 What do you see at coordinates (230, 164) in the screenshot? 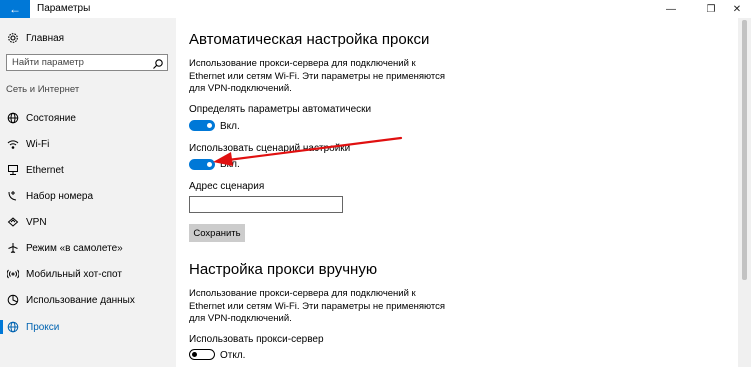
I see `setup-script-state: Вкл.` at bounding box center [230, 164].